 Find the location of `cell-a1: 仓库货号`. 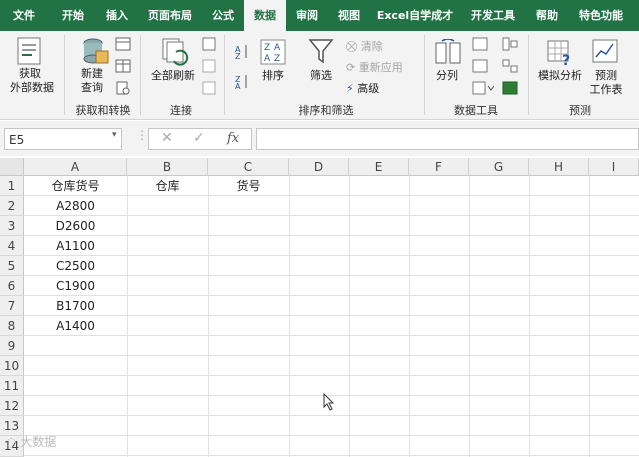

cell-a1: 仓库货号 is located at coordinates (75, 186).